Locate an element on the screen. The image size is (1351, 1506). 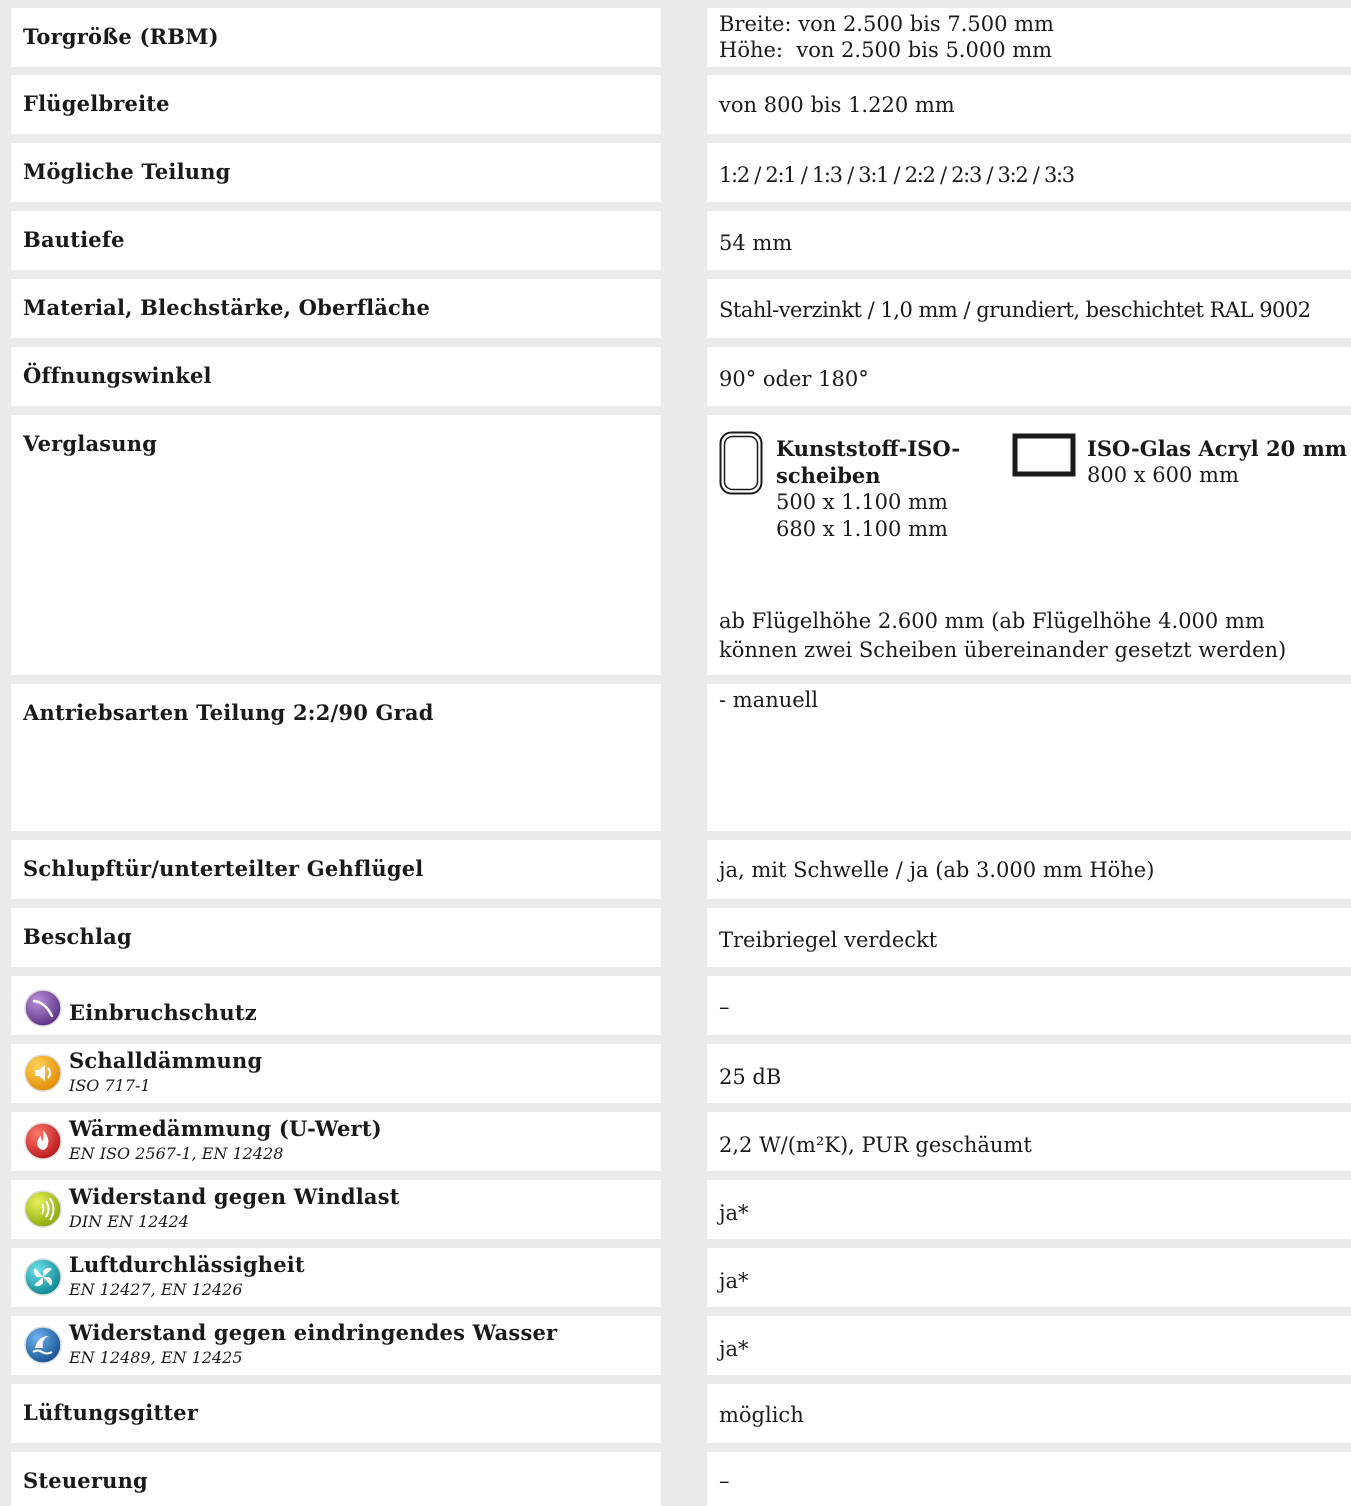
label-cell: Lüftungsgitter is located at coordinates (336, 1413).